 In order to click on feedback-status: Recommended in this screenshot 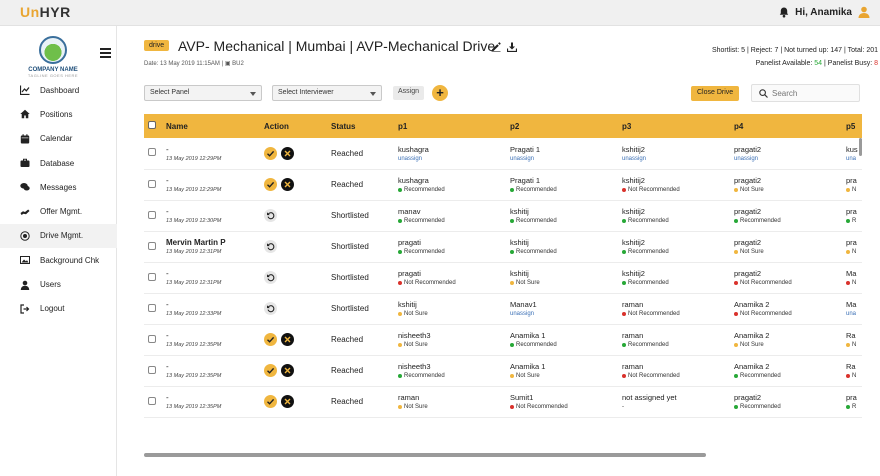, I will do `click(452, 221)`.